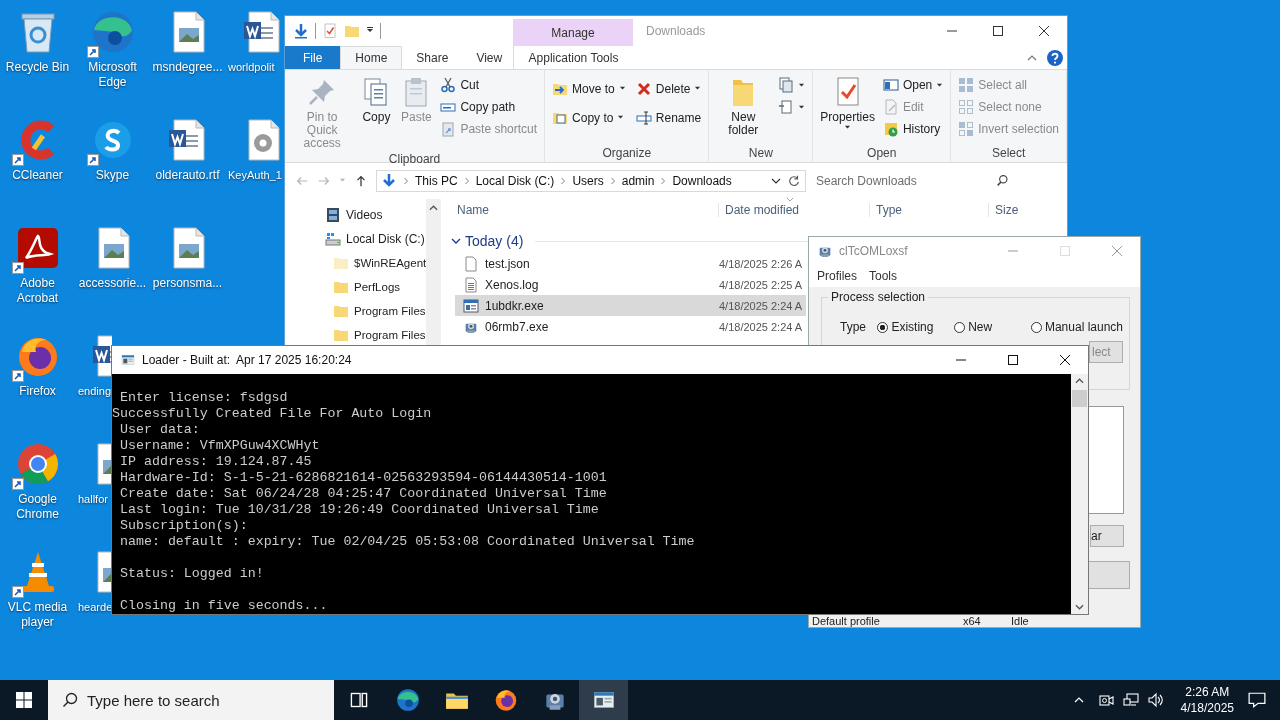 This screenshot has height=720, width=1280. Describe the element at coordinates (376, 100) in the screenshot. I see `ribbon-button: Copy` at that location.